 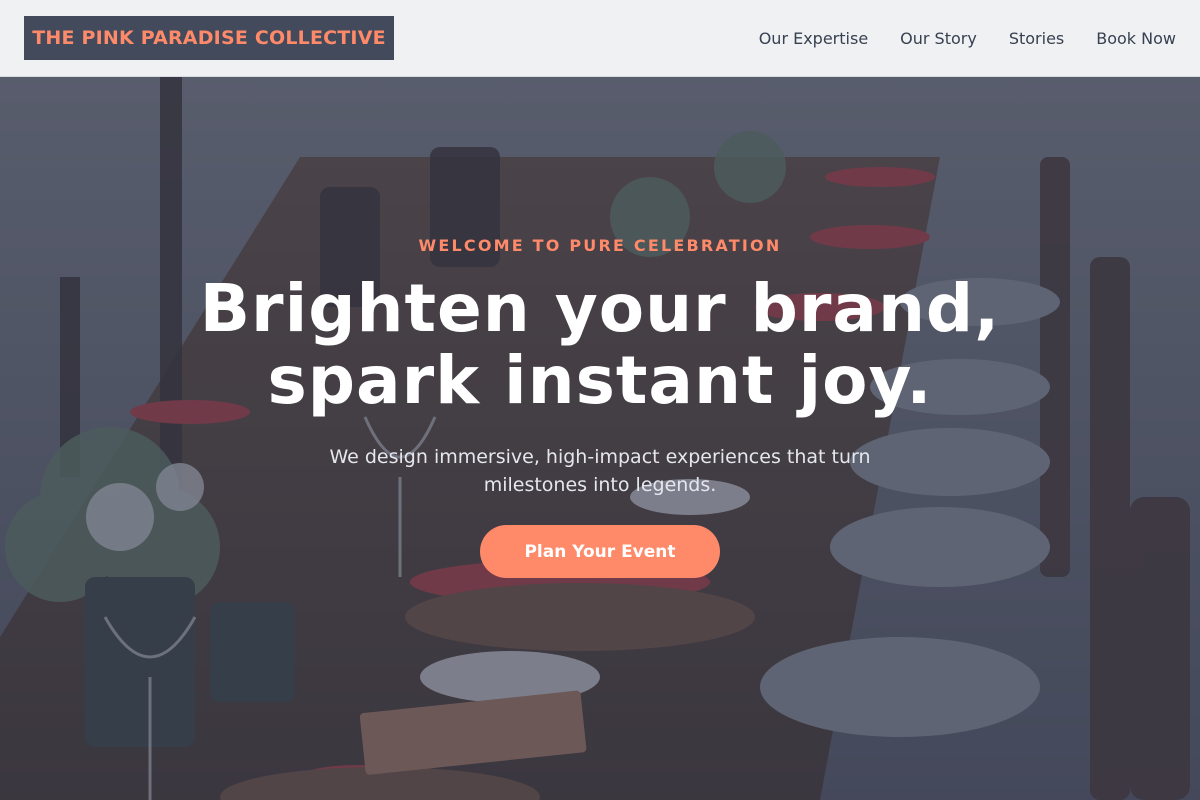 I want to click on nav-item-book-now: Book Now, so click(x=1136, y=38).